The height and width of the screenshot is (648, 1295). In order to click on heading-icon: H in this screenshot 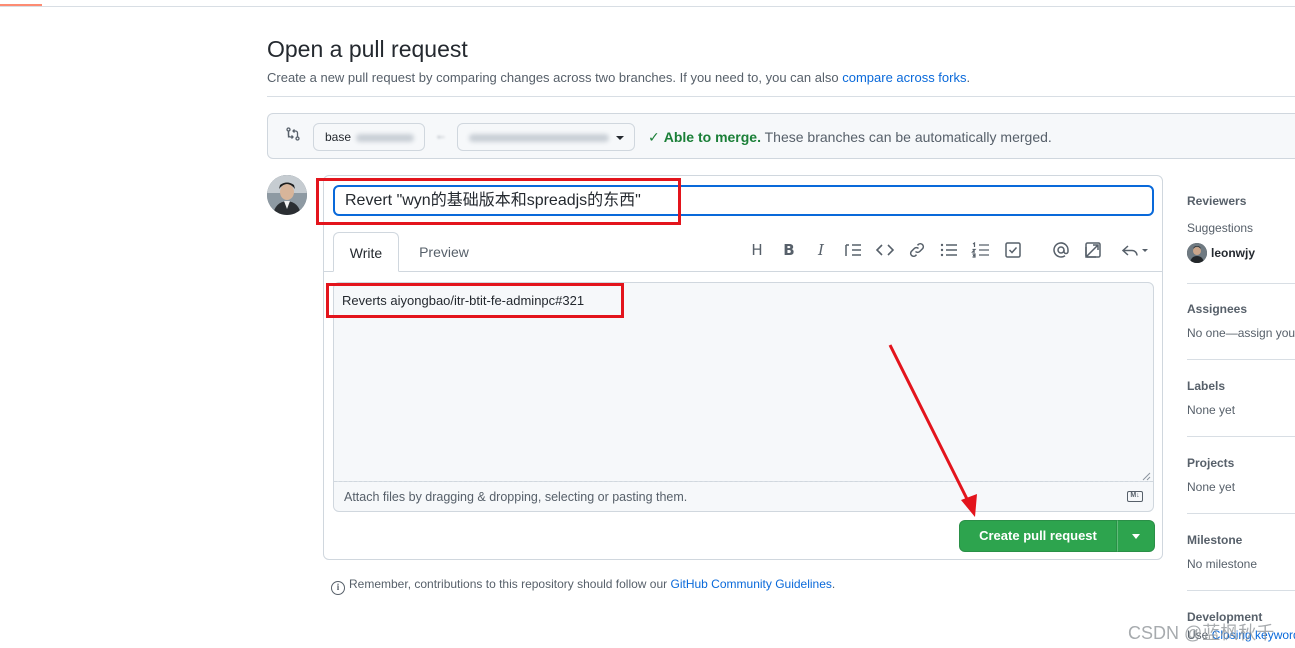, I will do `click(757, 250)`.